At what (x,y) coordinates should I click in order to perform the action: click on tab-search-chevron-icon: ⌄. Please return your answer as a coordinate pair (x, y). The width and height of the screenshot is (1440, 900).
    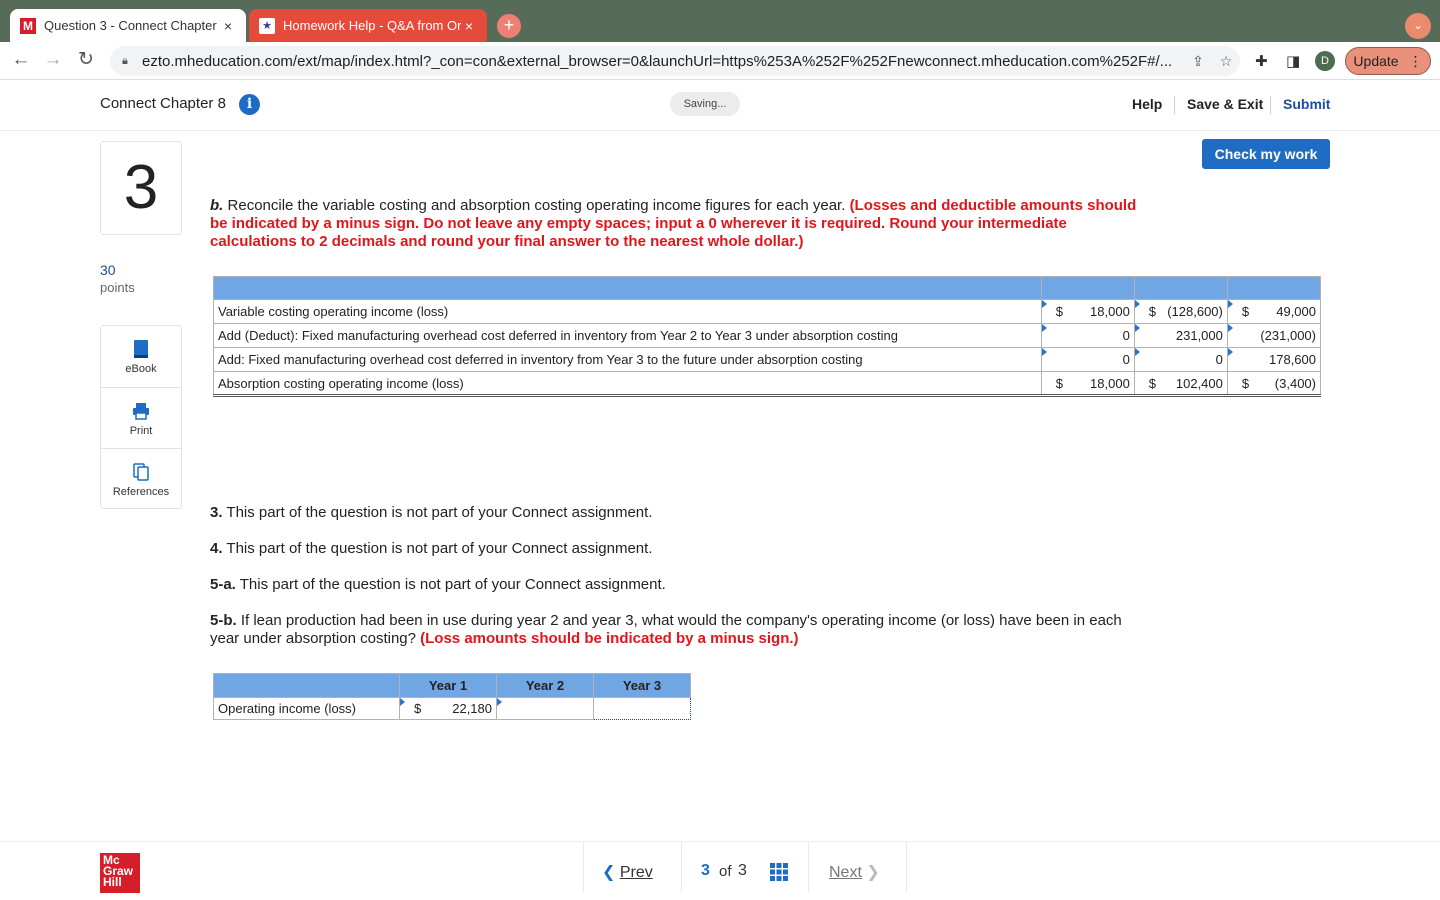
    Looking at the image, I should click on (1418, 26).